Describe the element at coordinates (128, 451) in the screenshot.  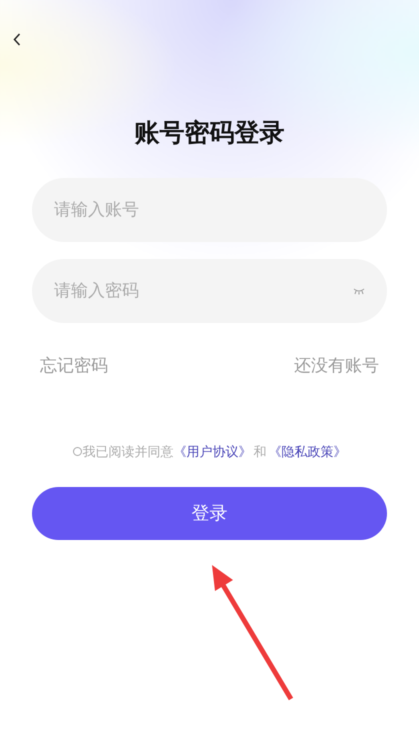
I see `agreement-text: 我已阅读并同意` at that location.